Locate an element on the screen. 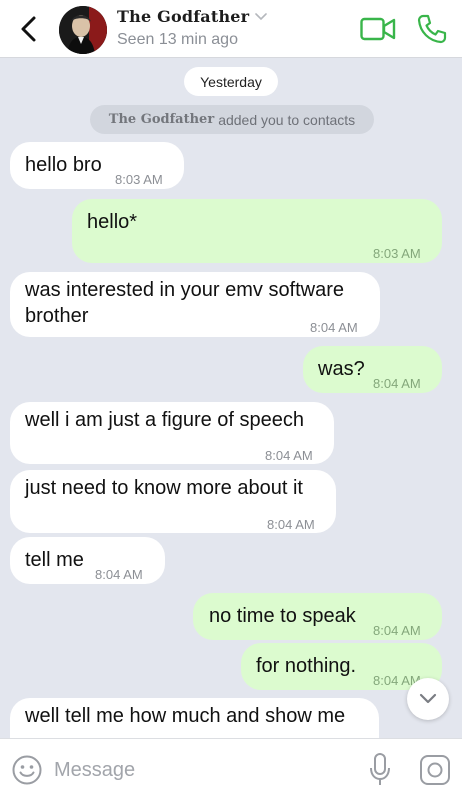 The height and width of the screenshot is (800, 462). system-message-contact: The Godfather is located at coordinates (161, 119).